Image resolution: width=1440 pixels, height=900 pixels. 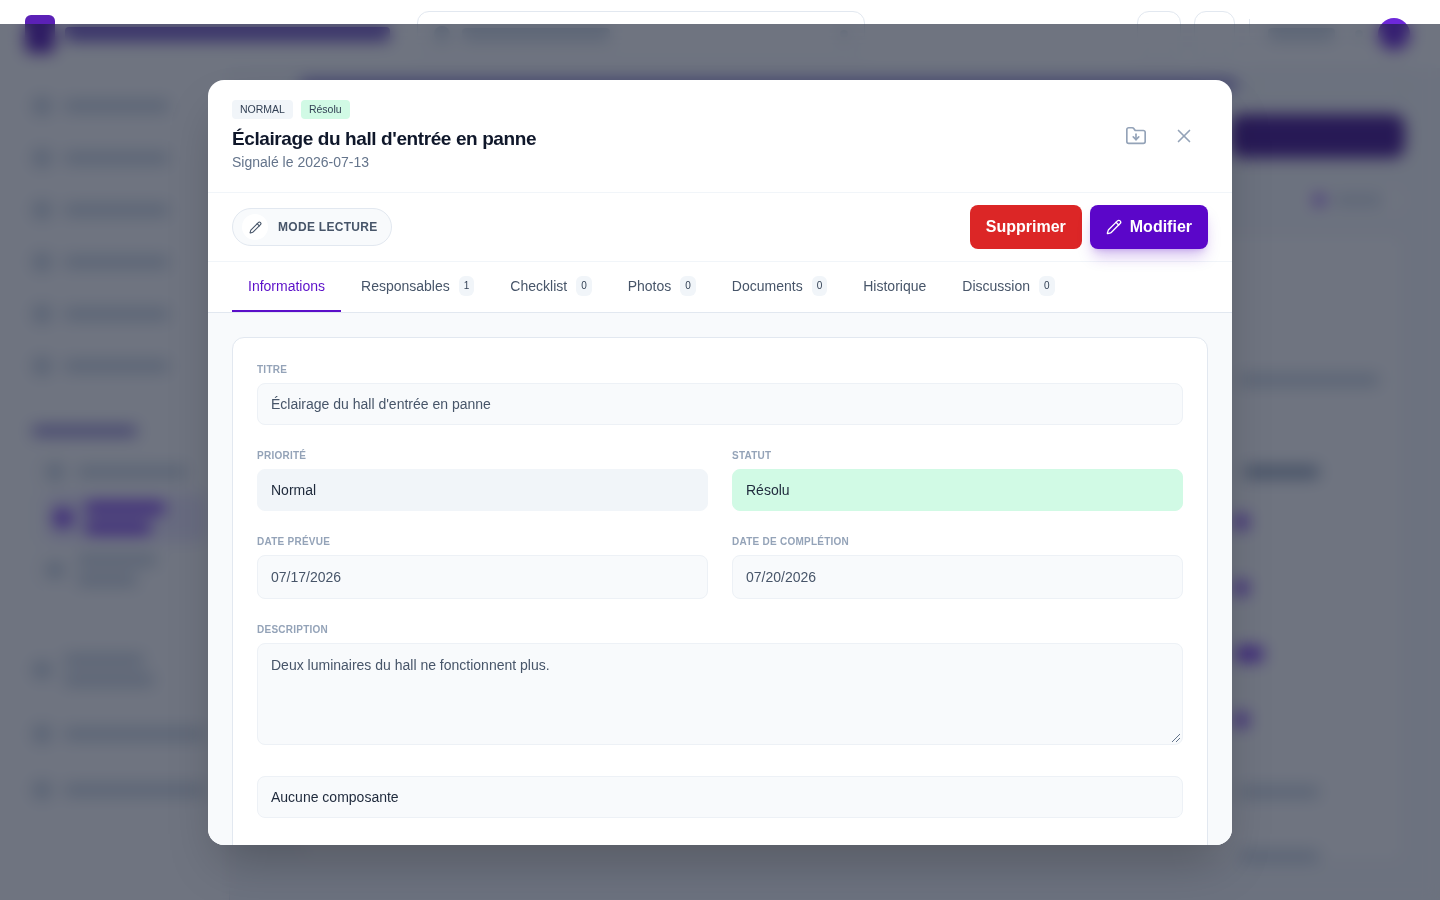 I want to click on count-badge: 1, so click(x=466, y=286).